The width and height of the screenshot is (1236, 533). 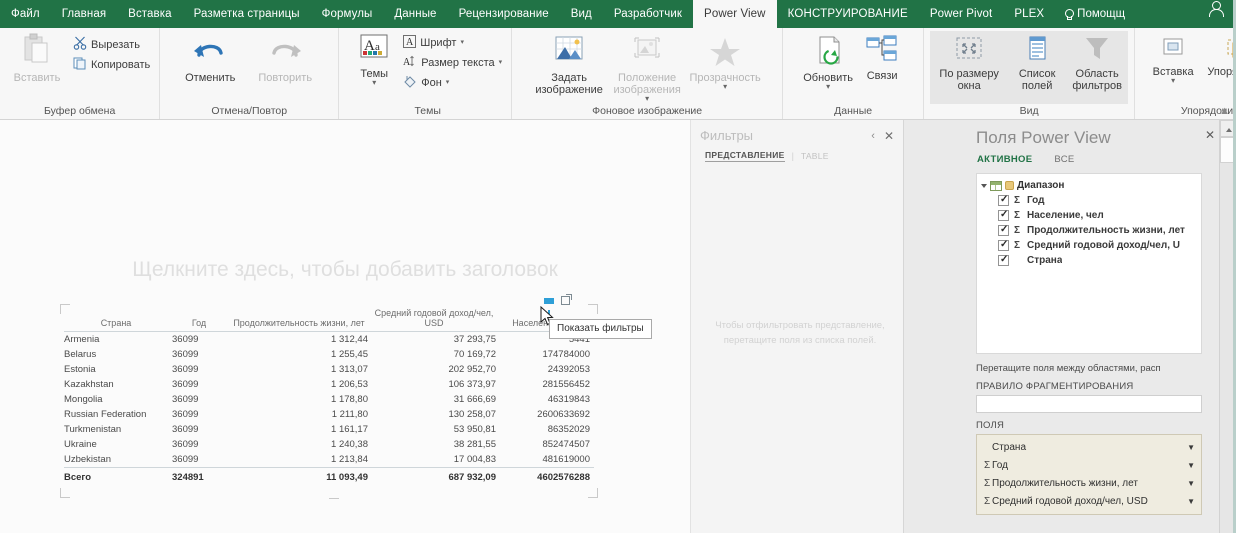 I want to click on set-image-button: Задать изображение, so click(x=569, y=64).